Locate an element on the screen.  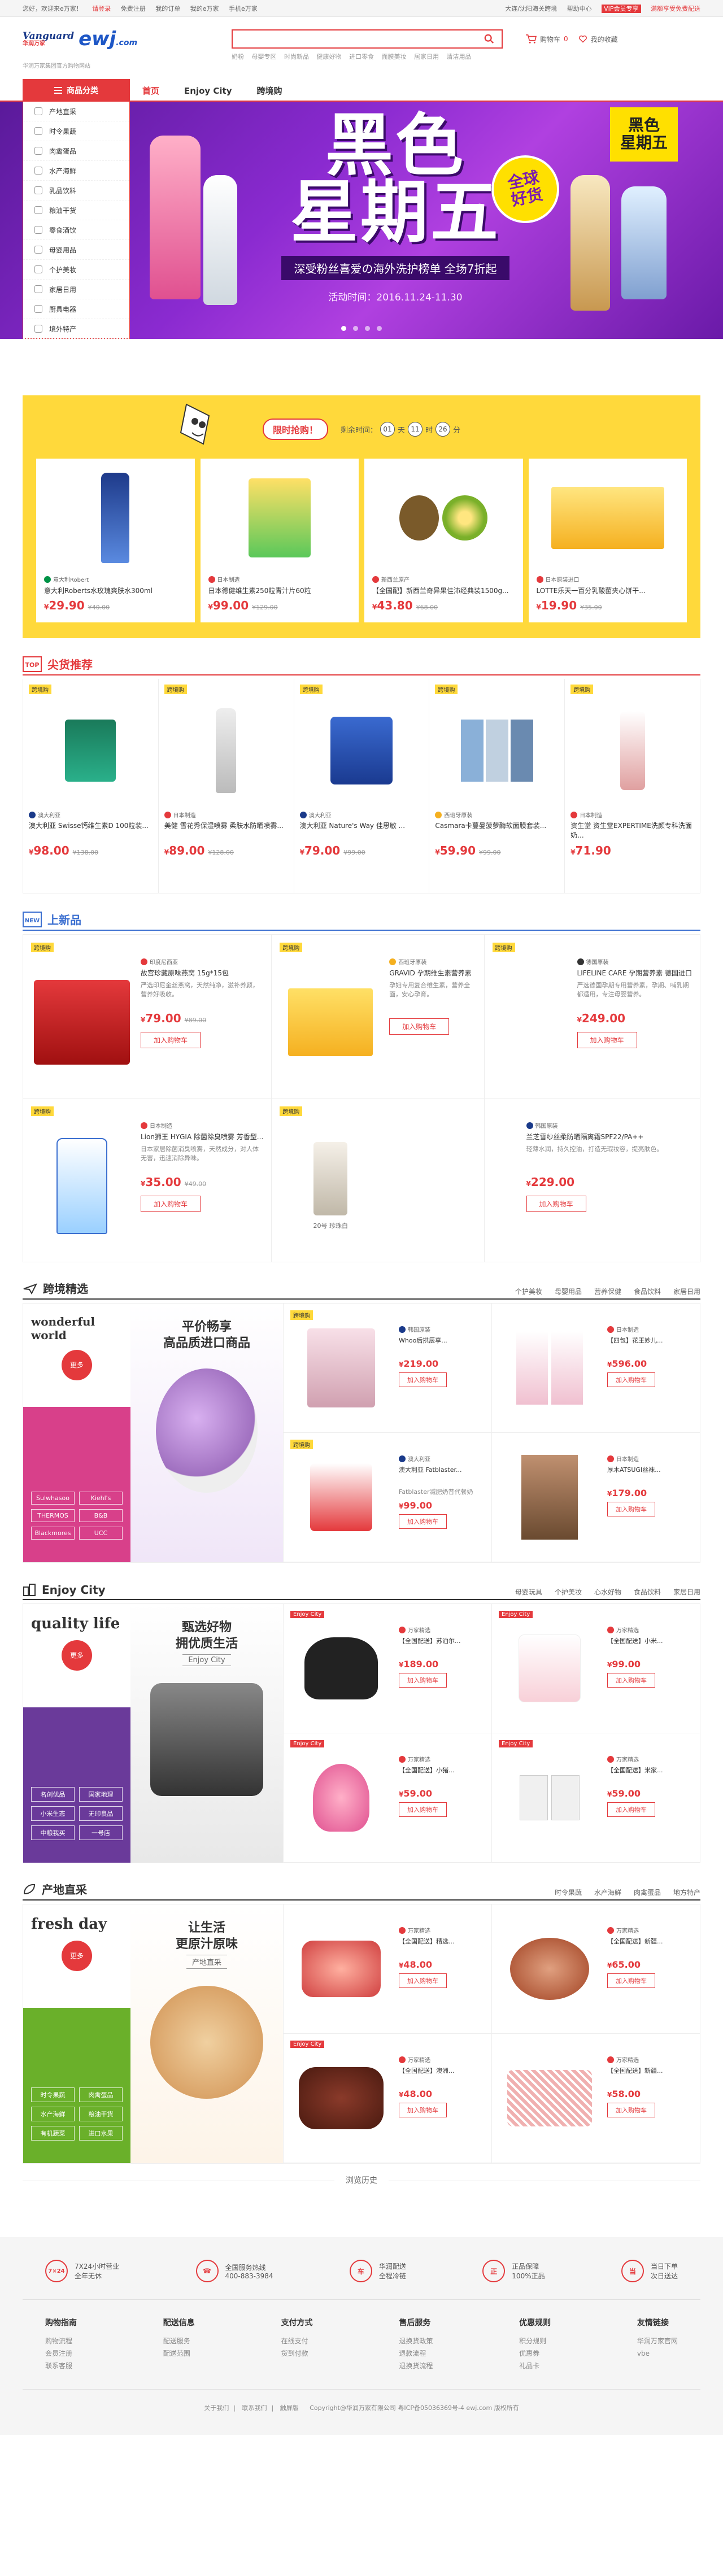
category-link: 有机蔬菜 is located at coordinates (53, 2133).